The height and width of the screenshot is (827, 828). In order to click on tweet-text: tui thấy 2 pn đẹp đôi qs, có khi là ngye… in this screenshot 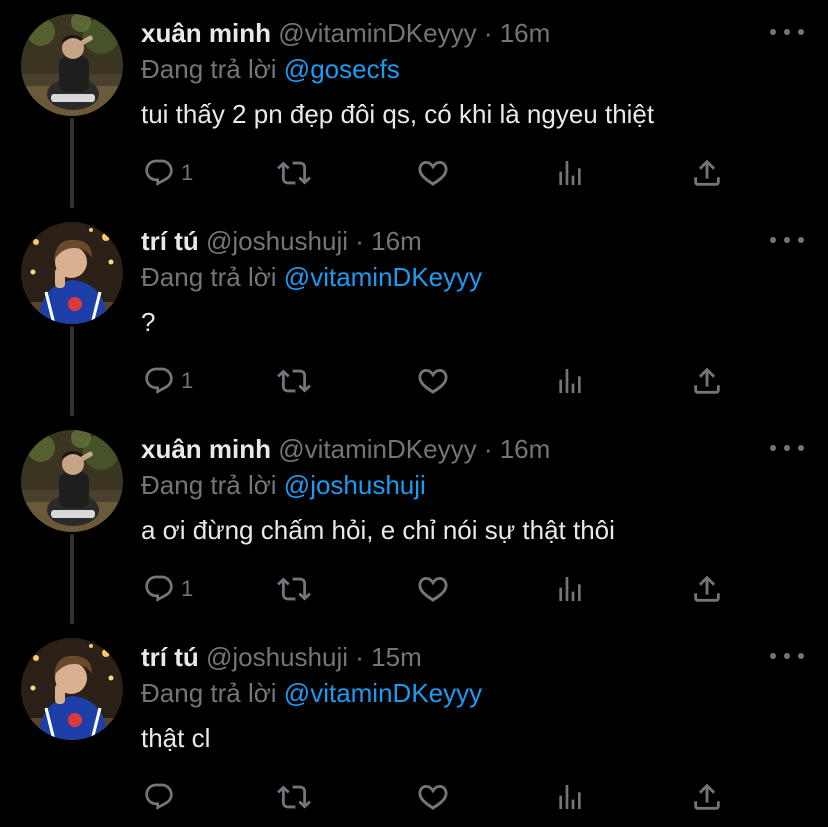, I will do `click(398, 114)`.